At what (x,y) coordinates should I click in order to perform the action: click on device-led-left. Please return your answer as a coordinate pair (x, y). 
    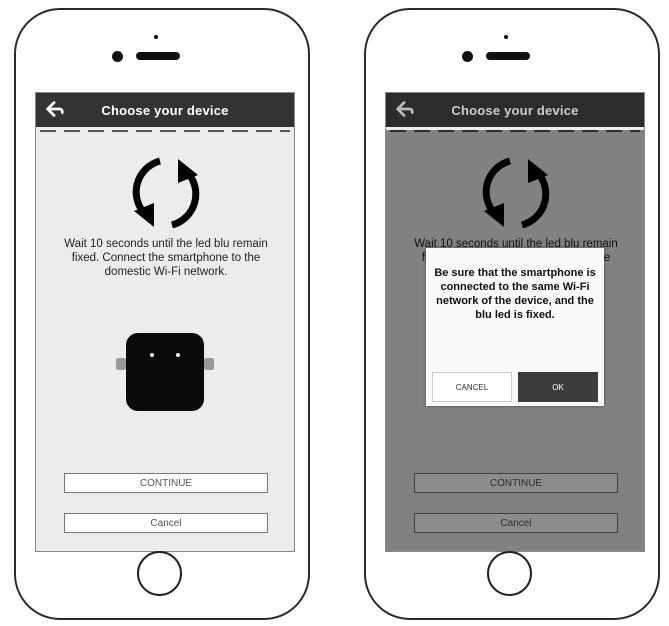
    Looking at the image, I should click on (152, 355).